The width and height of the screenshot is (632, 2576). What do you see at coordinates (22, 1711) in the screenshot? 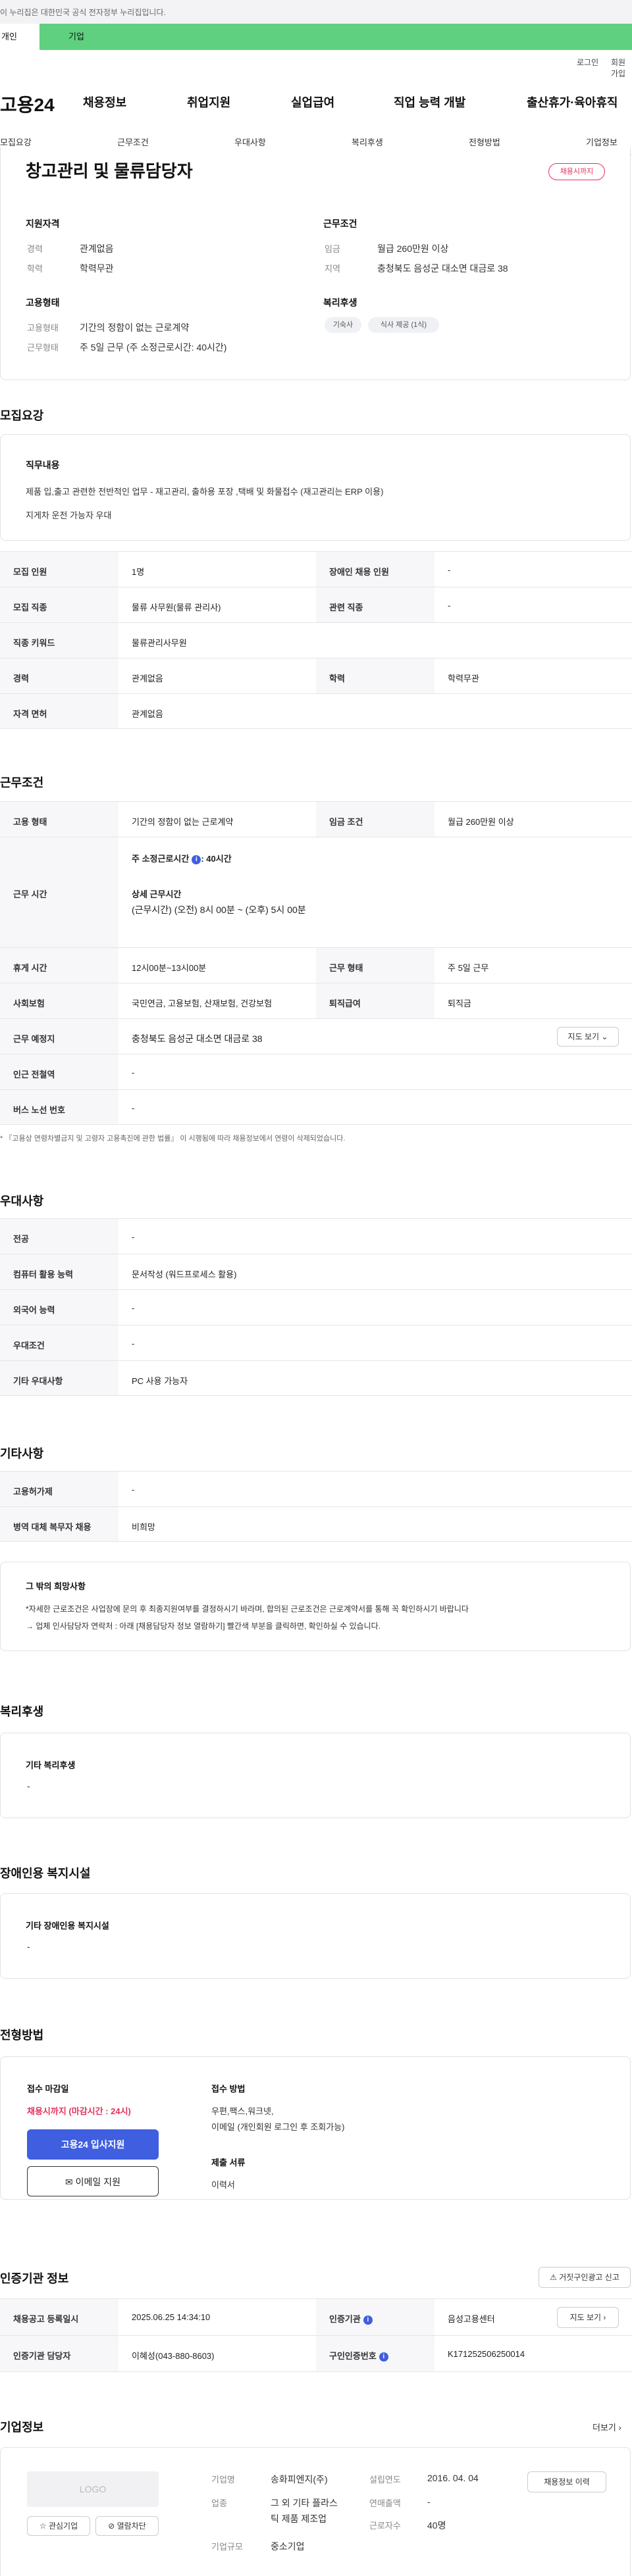
I see `welfare-heading: 복리후생` at bounding box center [22, 1711].